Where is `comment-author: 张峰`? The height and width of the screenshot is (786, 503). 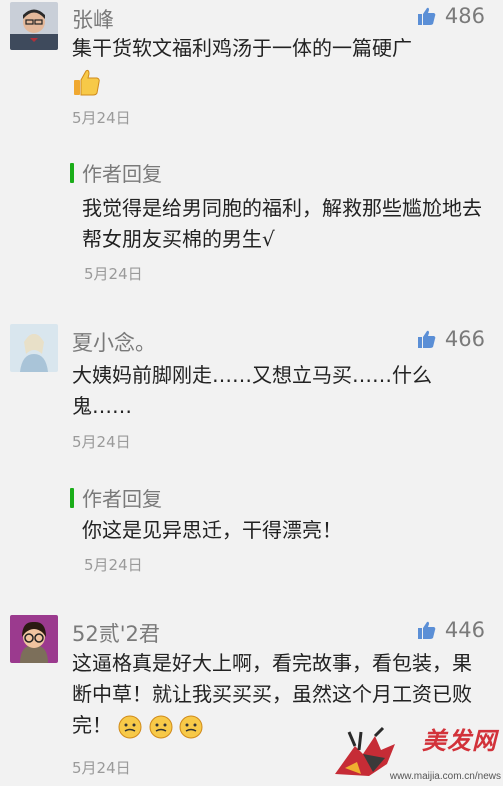 comment-author: 张峰 is located at coordinates (93, 20).